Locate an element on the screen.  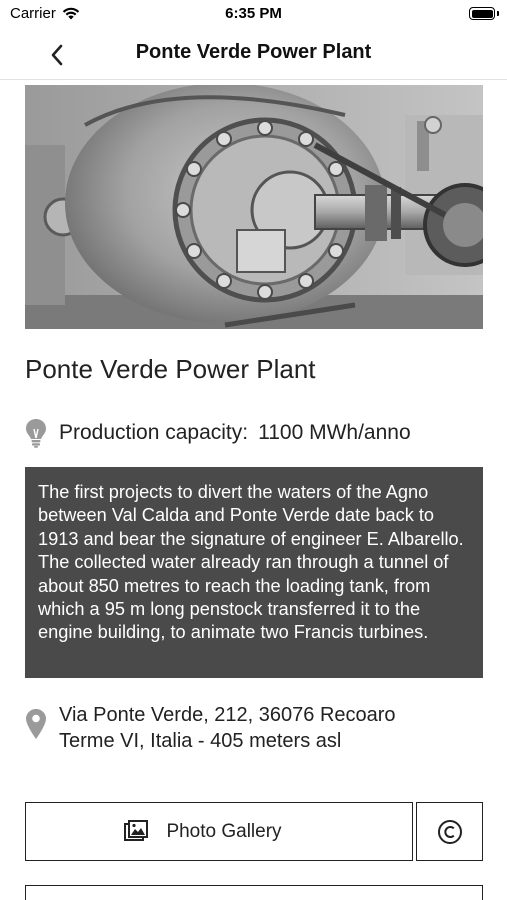
copyright-button is located at coordinates (449, 831).